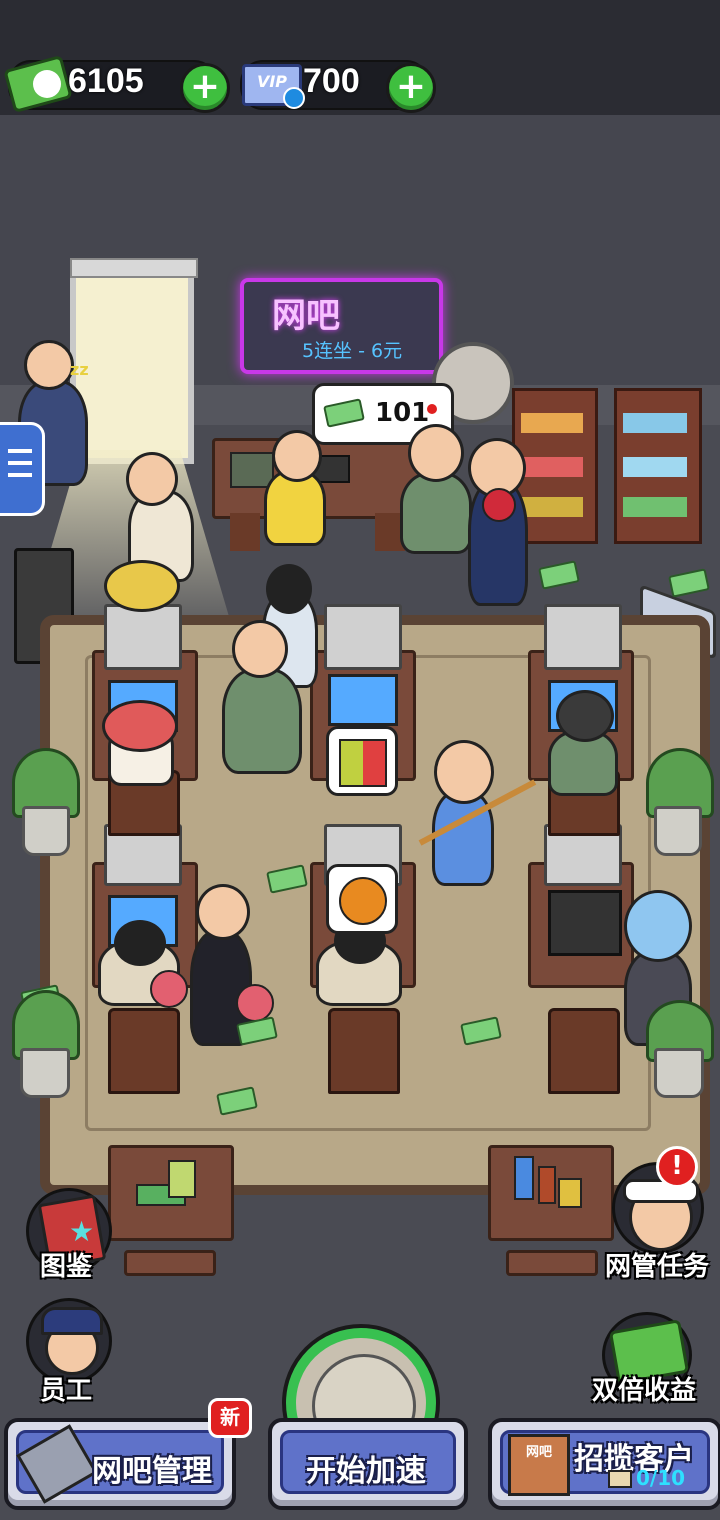 The height and width of the screenshot is (1520, 720). What do you see at coordinates (677, 1167) in the screenshot?
I see `alert-badge: !` at bounding box center [677, 1167].